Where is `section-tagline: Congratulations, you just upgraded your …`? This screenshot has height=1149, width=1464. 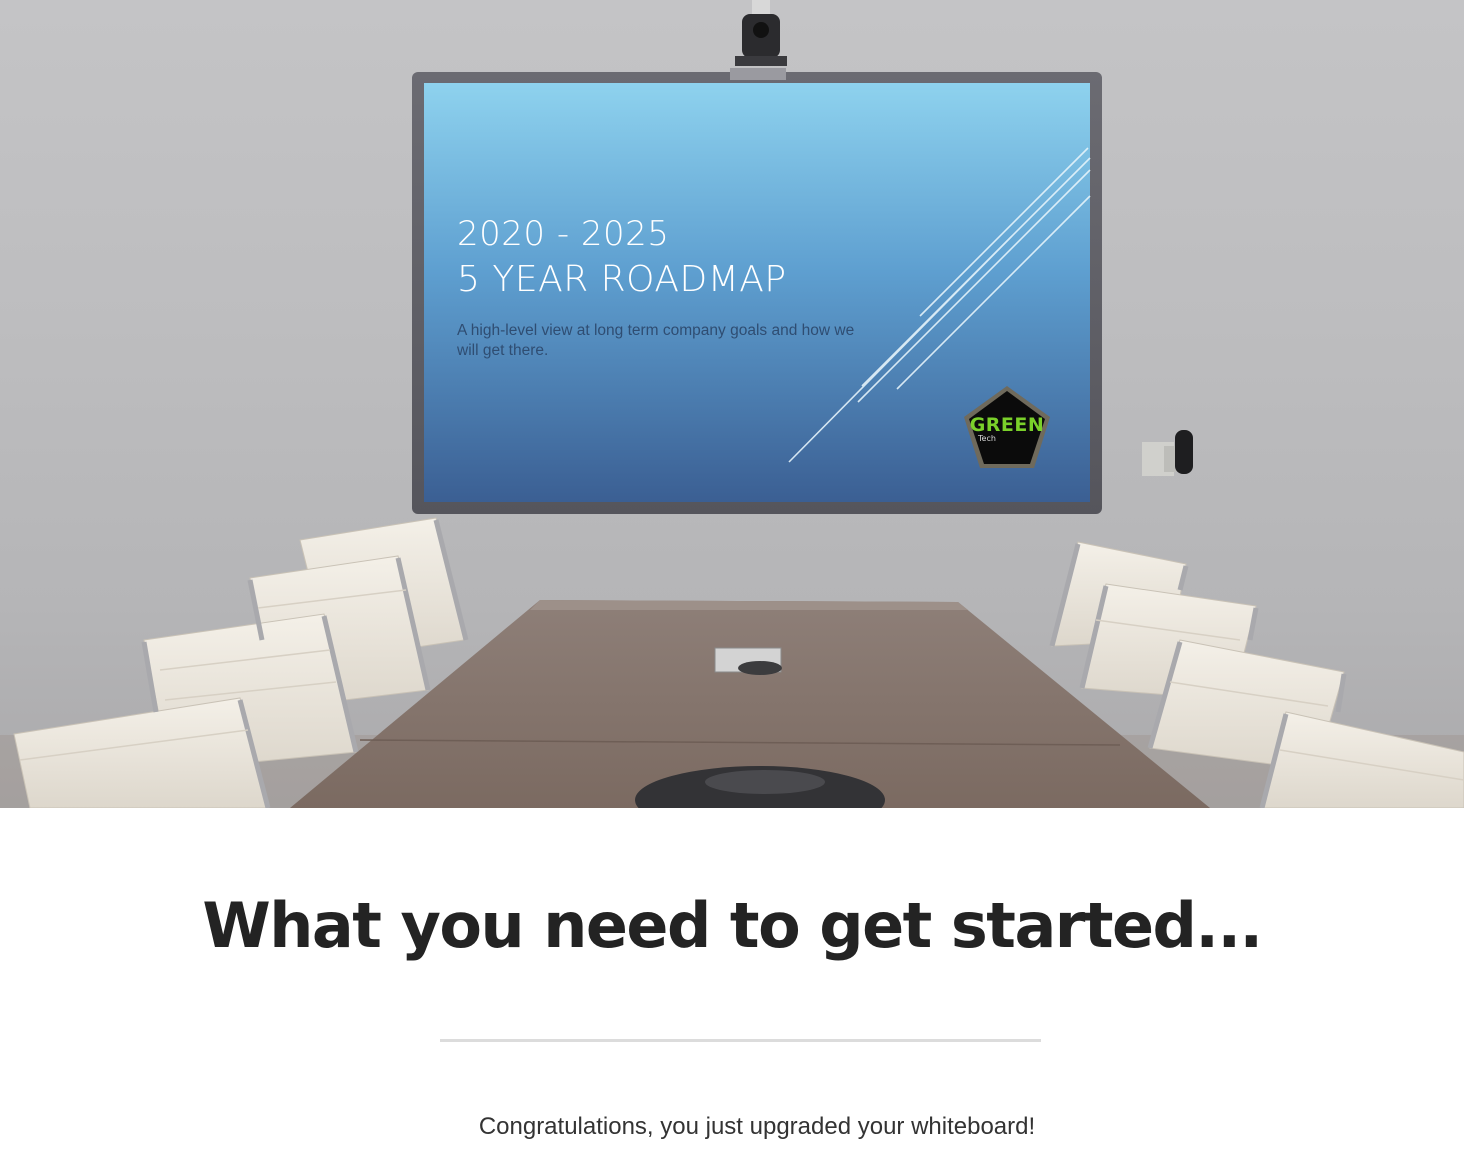 section-tagline: Congratulations, you just upgraded your … is located at coordinates (757, 1126).